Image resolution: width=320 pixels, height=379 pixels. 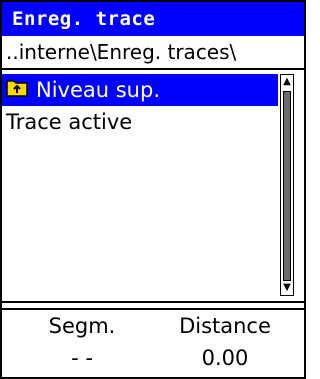 What do you see at coordinates (98, 90) in the screenshot?
I see `list-item-label: Niveau sup.` at bounding box center [98, 90].